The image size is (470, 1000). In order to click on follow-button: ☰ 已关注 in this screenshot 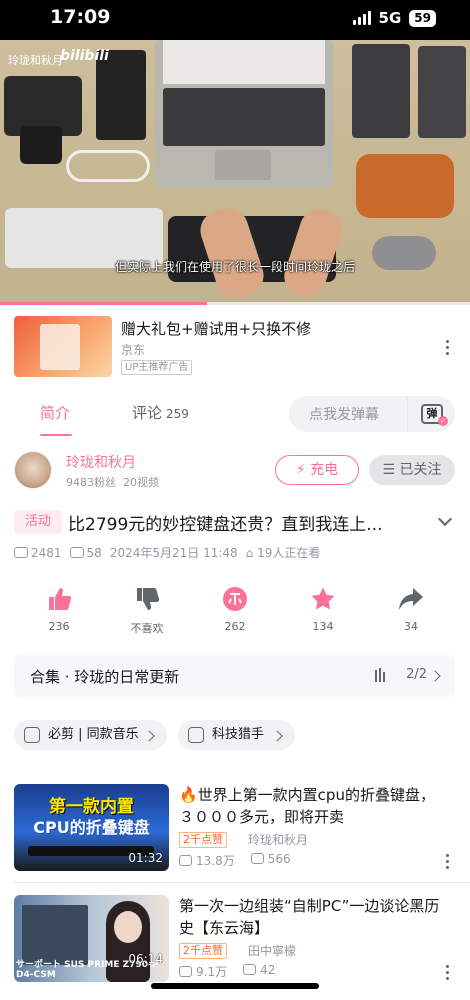, I will do `click(412, 470)`.